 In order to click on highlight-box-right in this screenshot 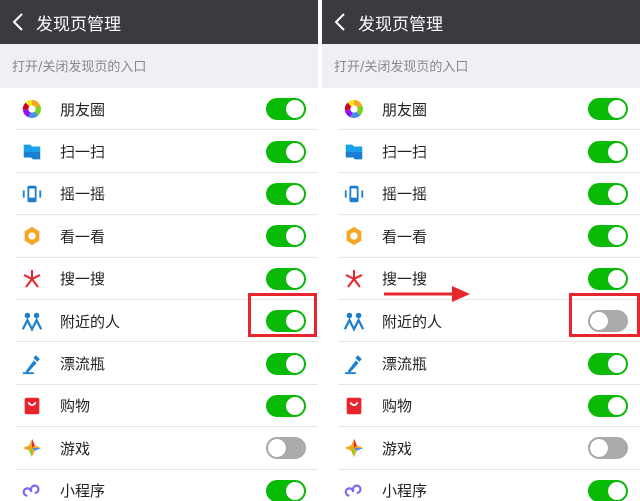, I will do `click(604, 315)`.